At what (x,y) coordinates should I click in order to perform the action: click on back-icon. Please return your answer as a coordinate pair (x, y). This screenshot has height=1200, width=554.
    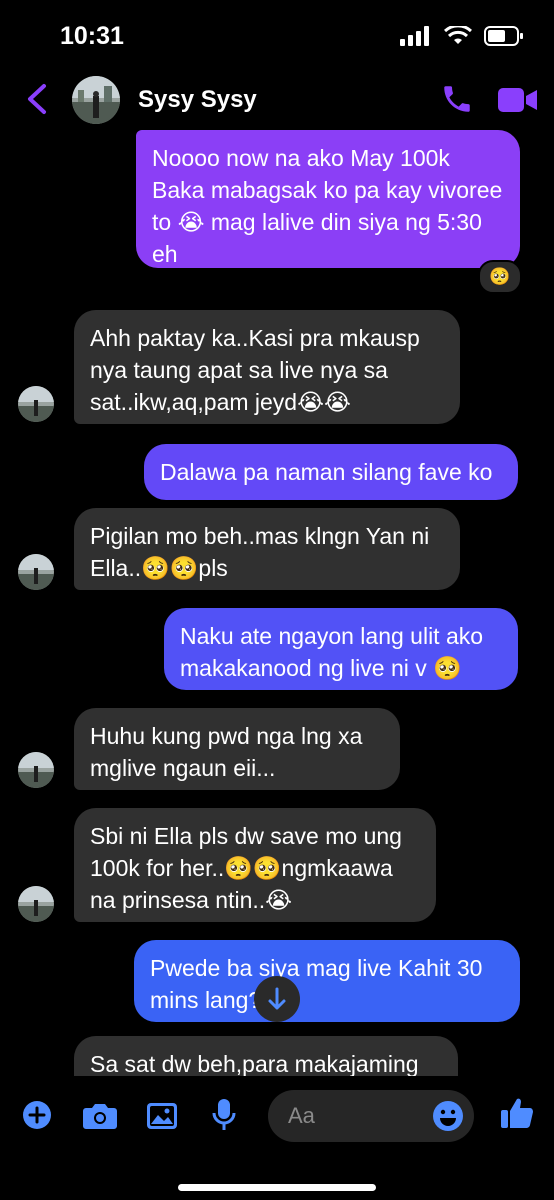
    Looking at the image, I should click on (37, 99).